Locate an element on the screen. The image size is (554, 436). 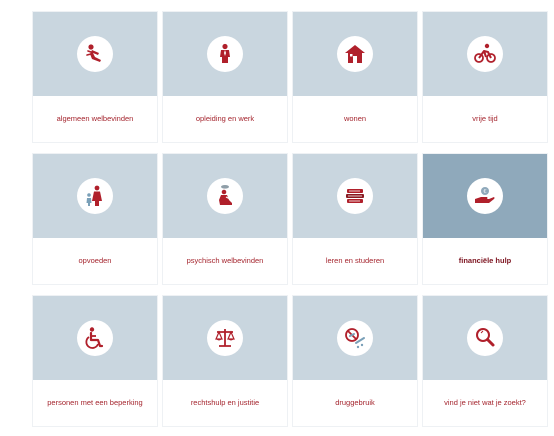
tile-leren-en-studeren: leren en studeren is located at coordinates (355, 219).